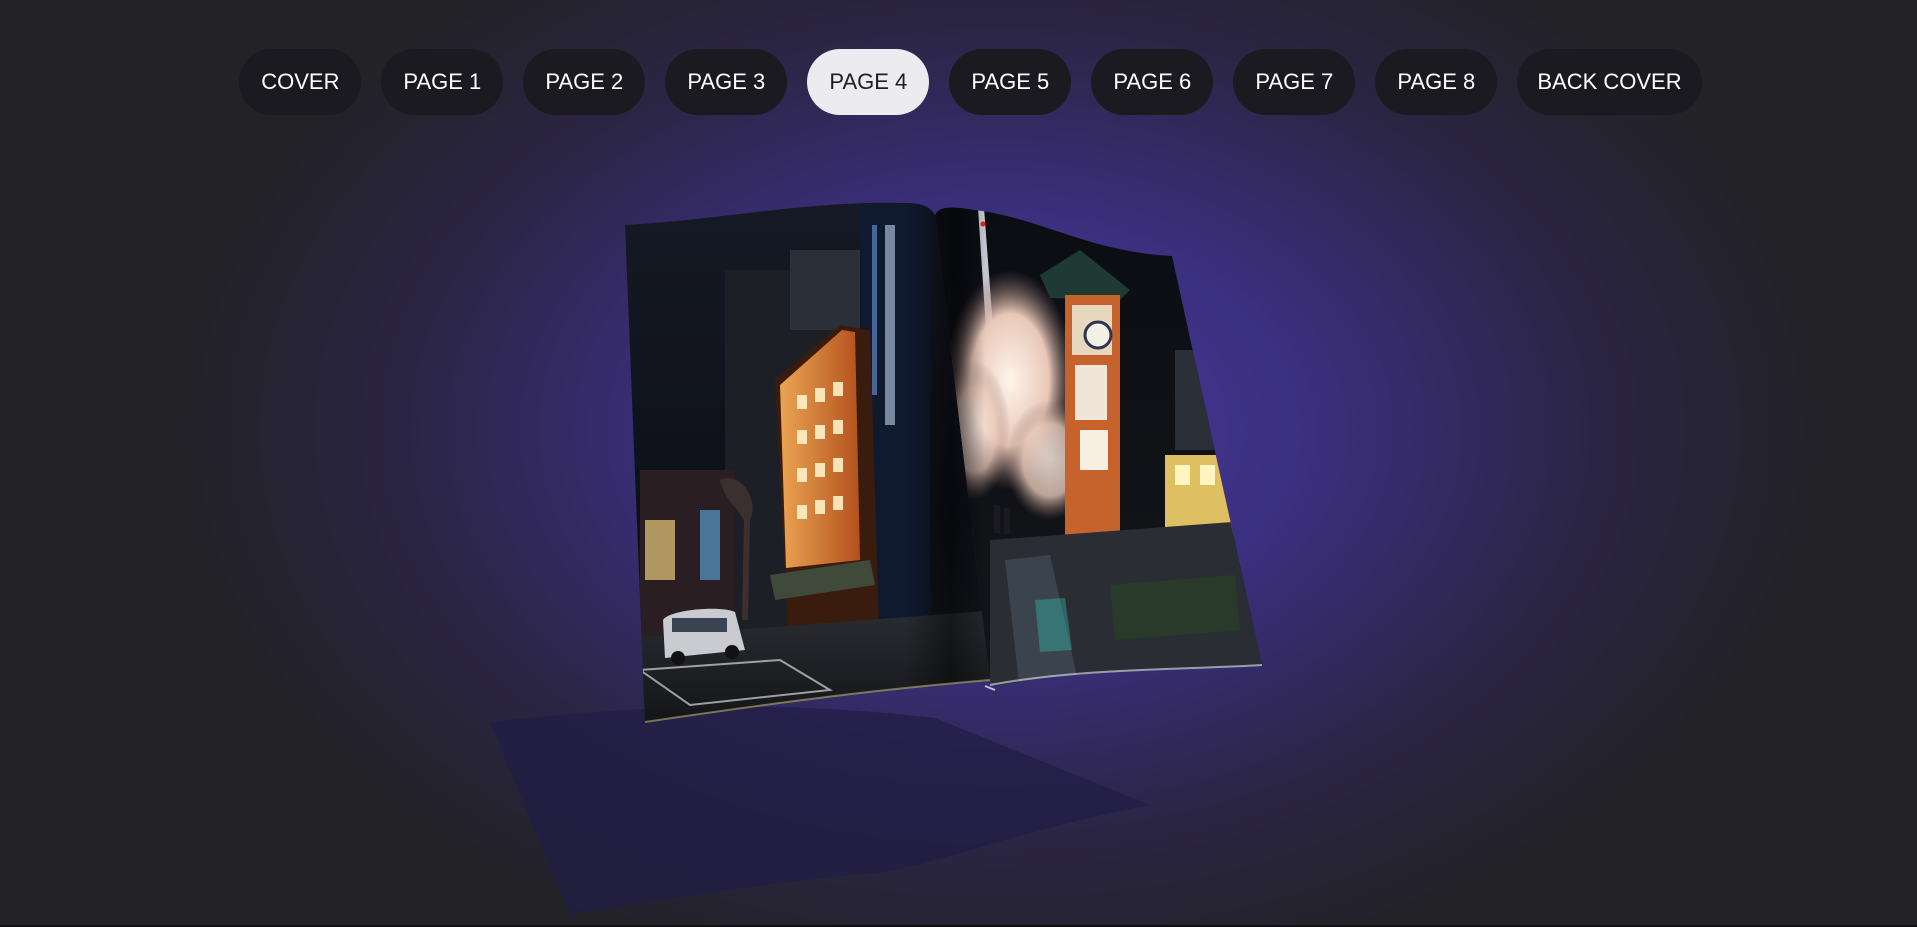  What do you see at coordinates (983, 224) in the screenshot?
I see `red-marker-icon` at bounding box center [983, 224].